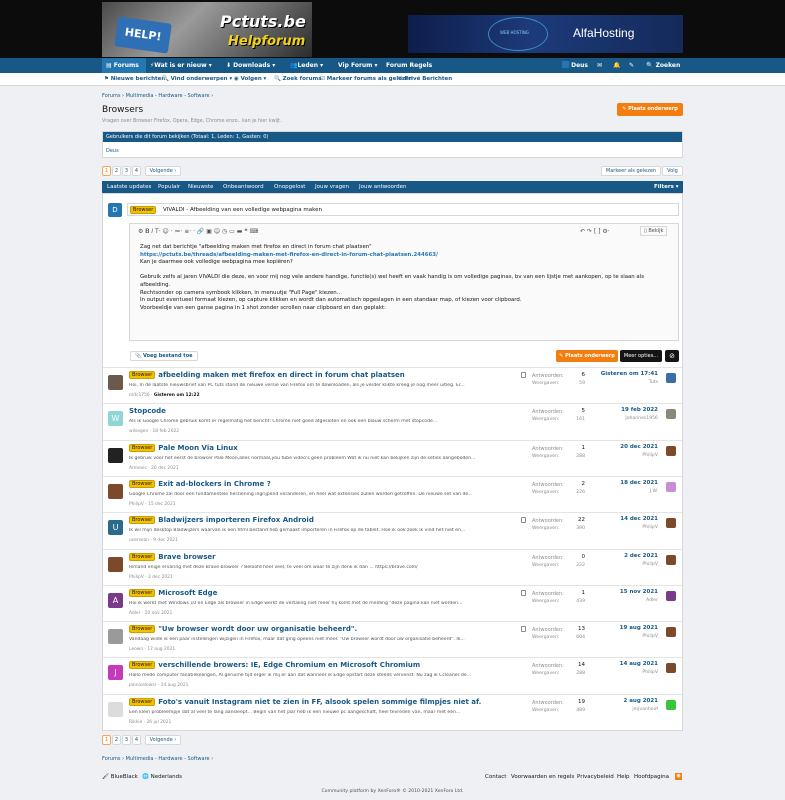  I want to click on subnav-private-messages: ✉ Privé Berichten, so click(425, 79).